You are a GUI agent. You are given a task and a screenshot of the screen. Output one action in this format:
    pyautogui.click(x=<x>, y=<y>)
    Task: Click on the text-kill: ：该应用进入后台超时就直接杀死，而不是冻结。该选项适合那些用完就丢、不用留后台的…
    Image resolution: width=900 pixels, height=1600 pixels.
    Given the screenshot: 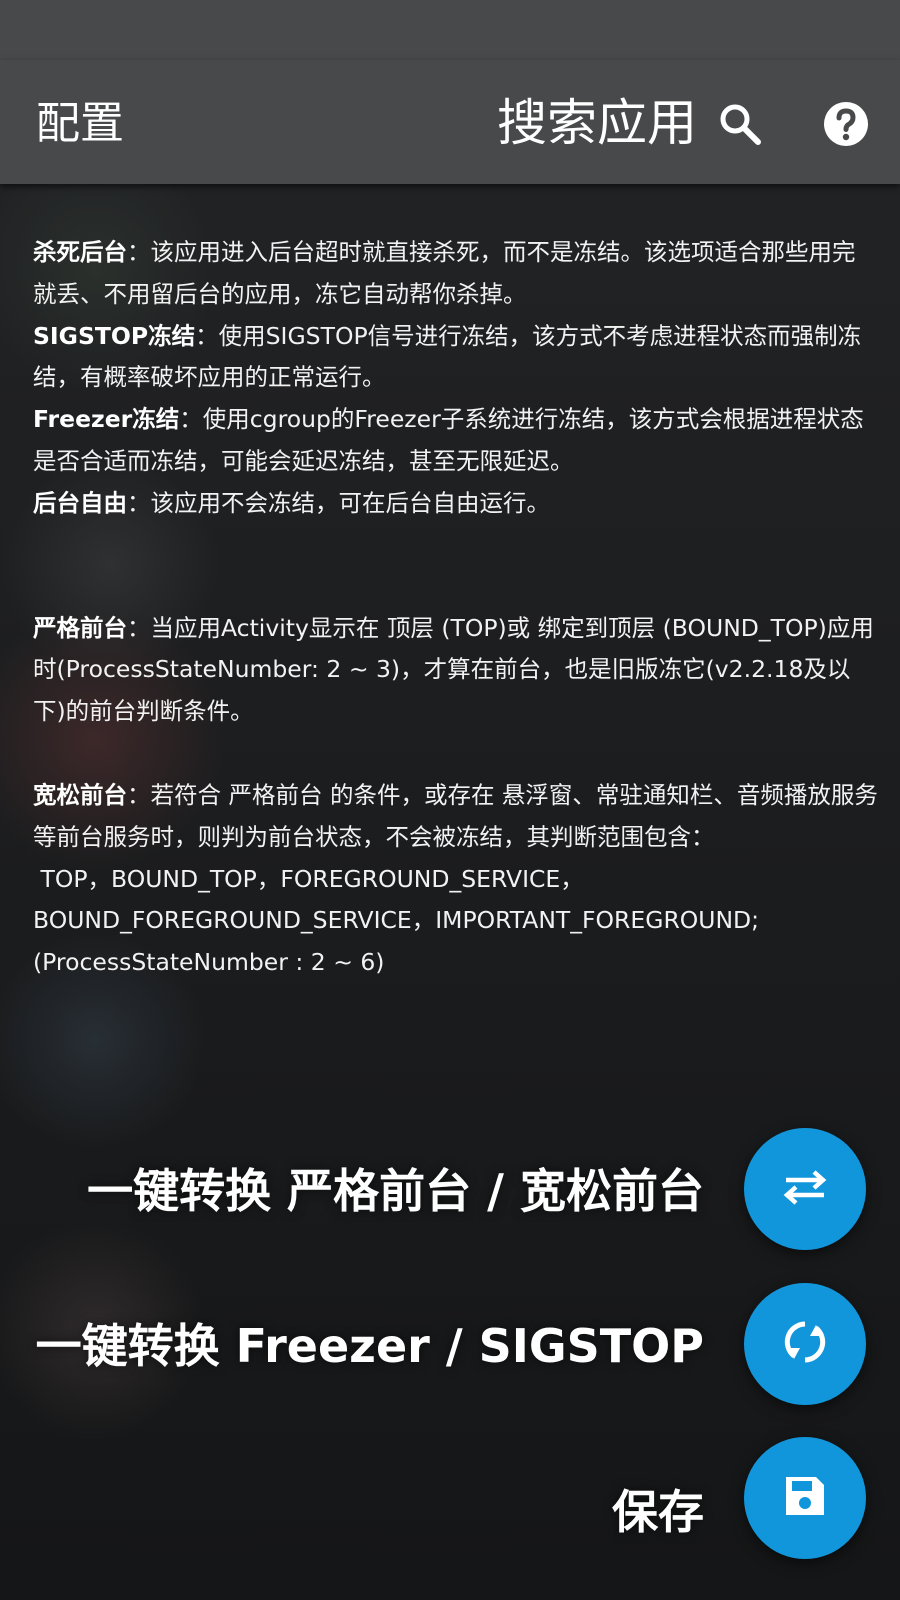 What is the action you would take?
    pyautogui.click(x=444, y=273)
    